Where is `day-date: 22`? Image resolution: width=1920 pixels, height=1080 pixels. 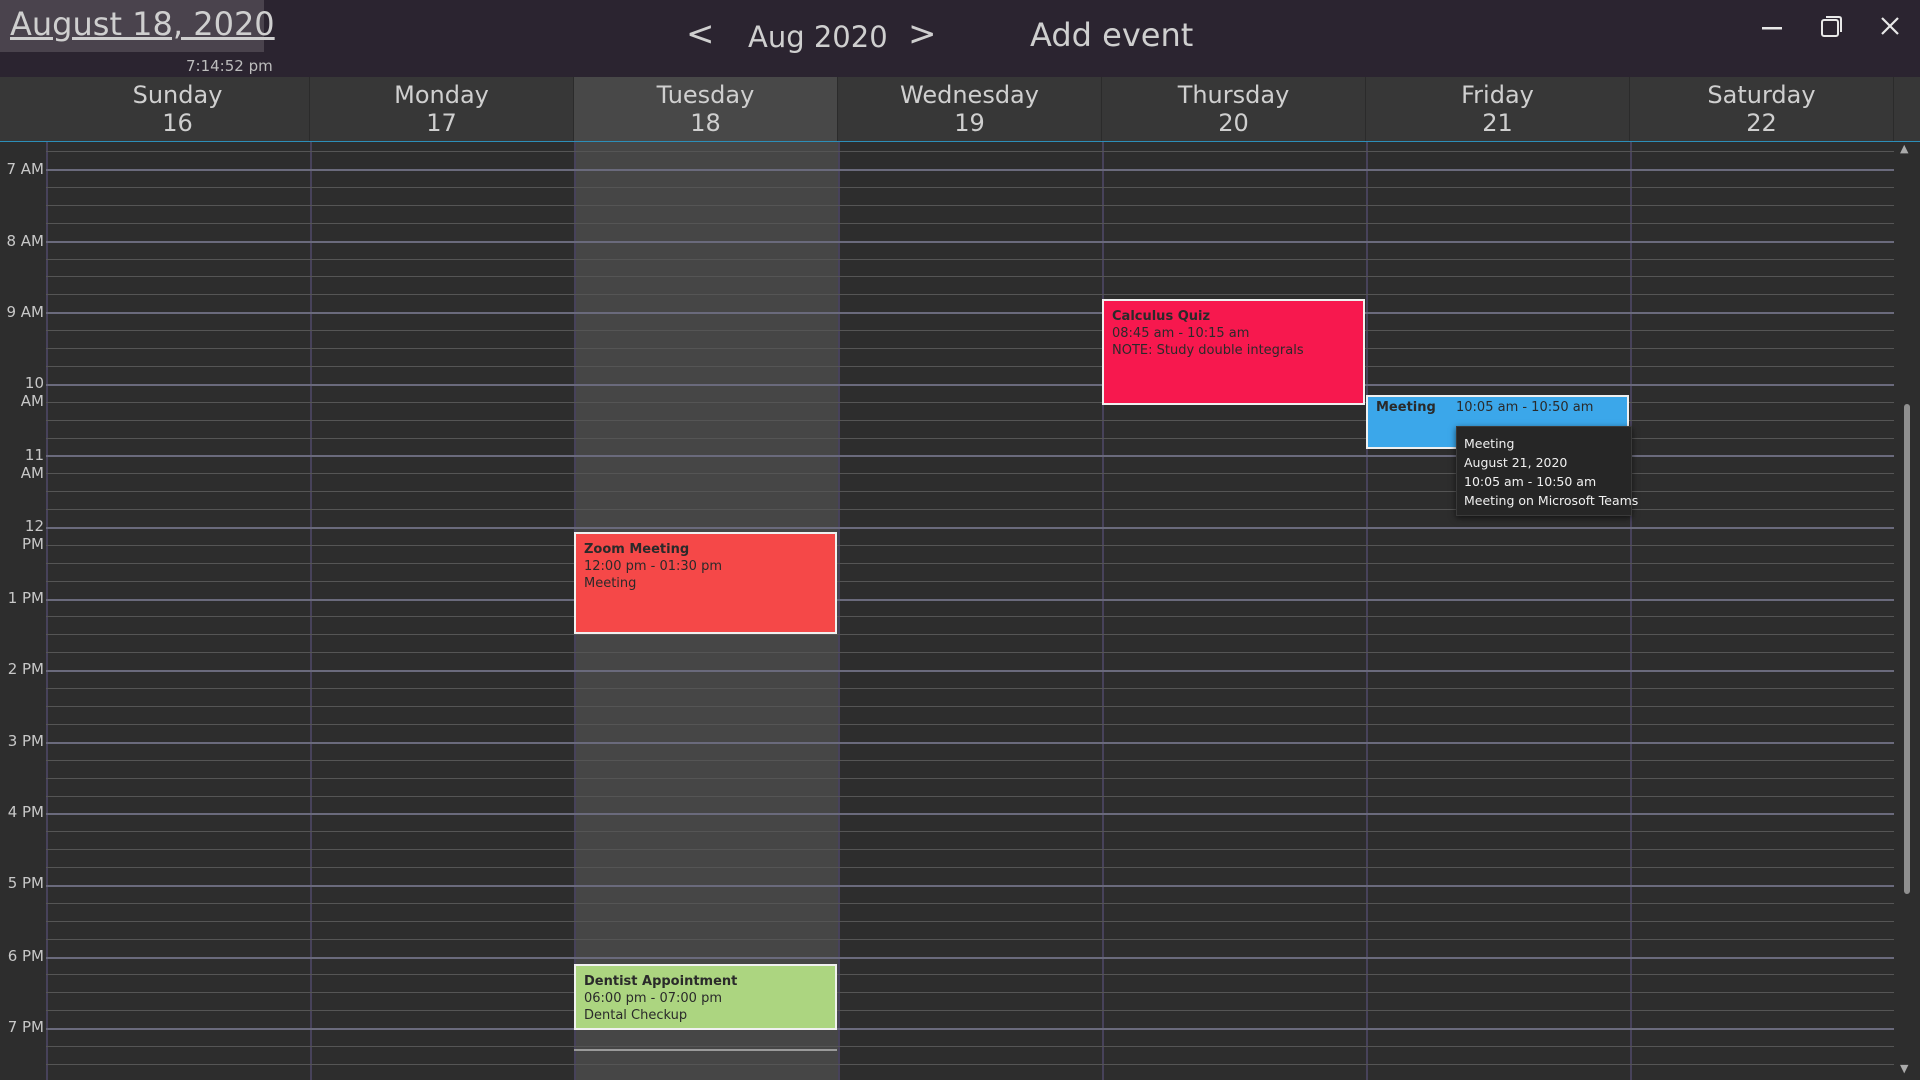 day-date: 22 is located at coordinates (1761, 123).